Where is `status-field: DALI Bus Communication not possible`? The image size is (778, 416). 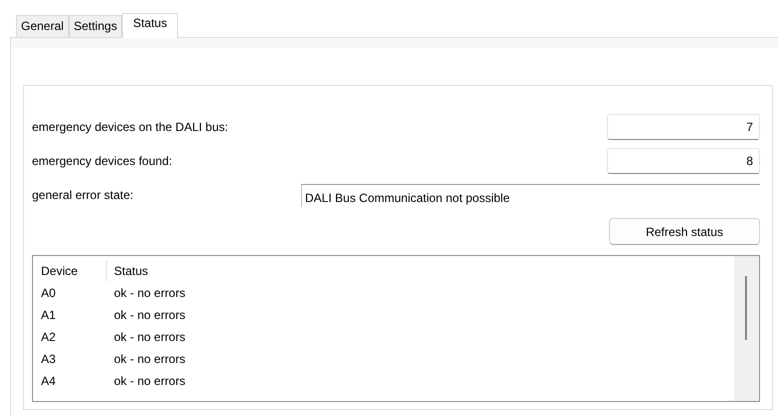 status-field: DALI Bus Communication not possible is located at coordinates (530, 195).